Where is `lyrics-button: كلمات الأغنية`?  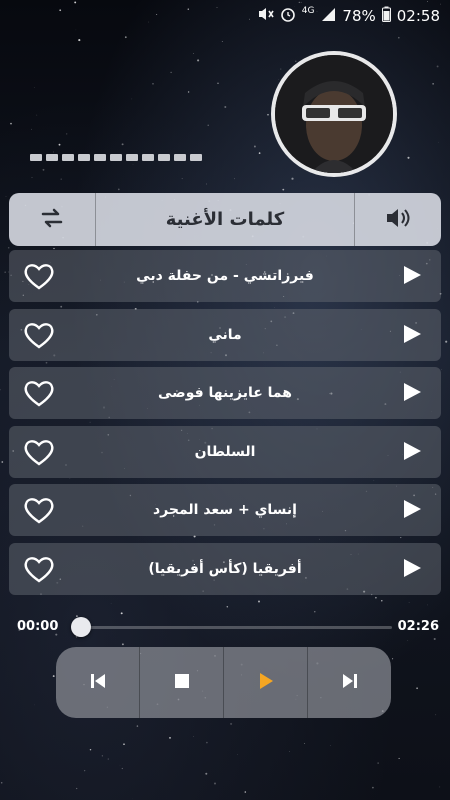
lyrics-button: كلمات الأغنية is located at coordinates (225, 219).